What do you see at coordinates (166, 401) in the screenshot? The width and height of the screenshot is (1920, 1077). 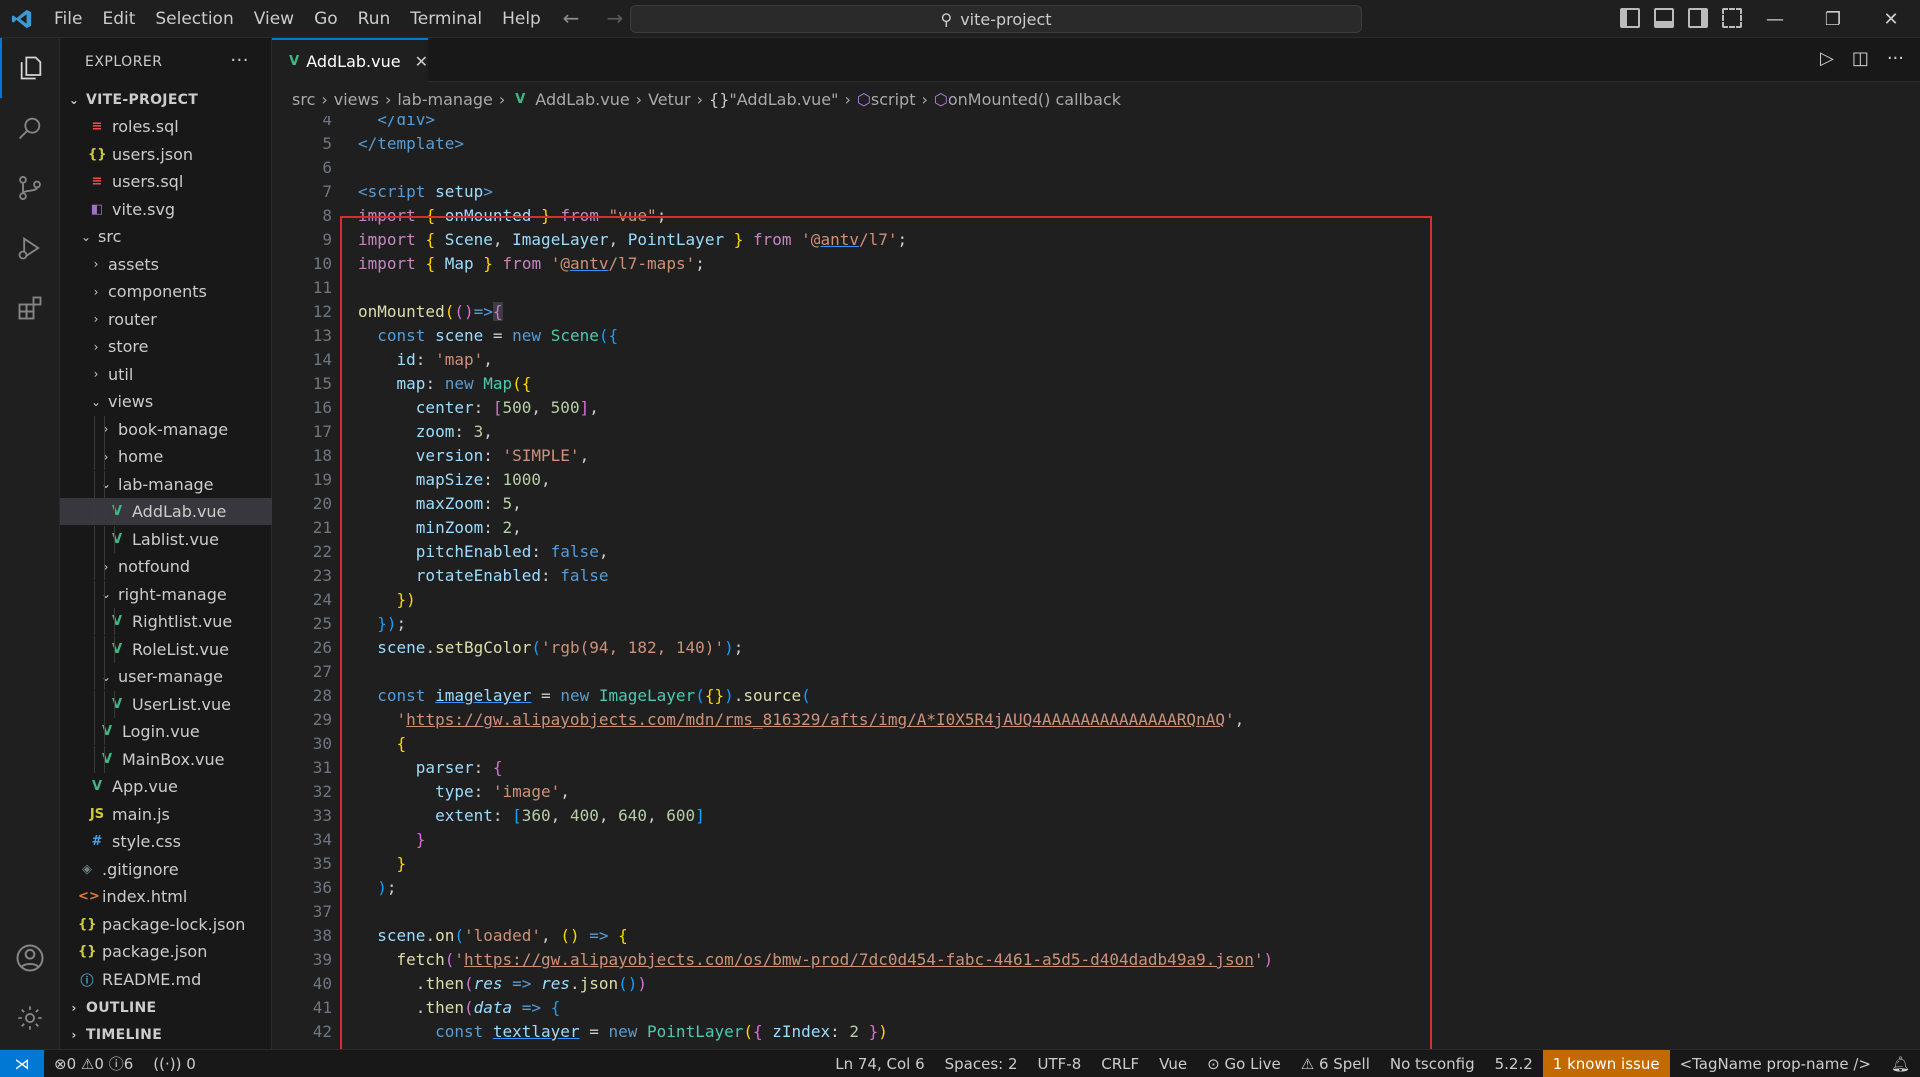 I see `folder-item: ⌄ views` at bounding box center [166, 401].